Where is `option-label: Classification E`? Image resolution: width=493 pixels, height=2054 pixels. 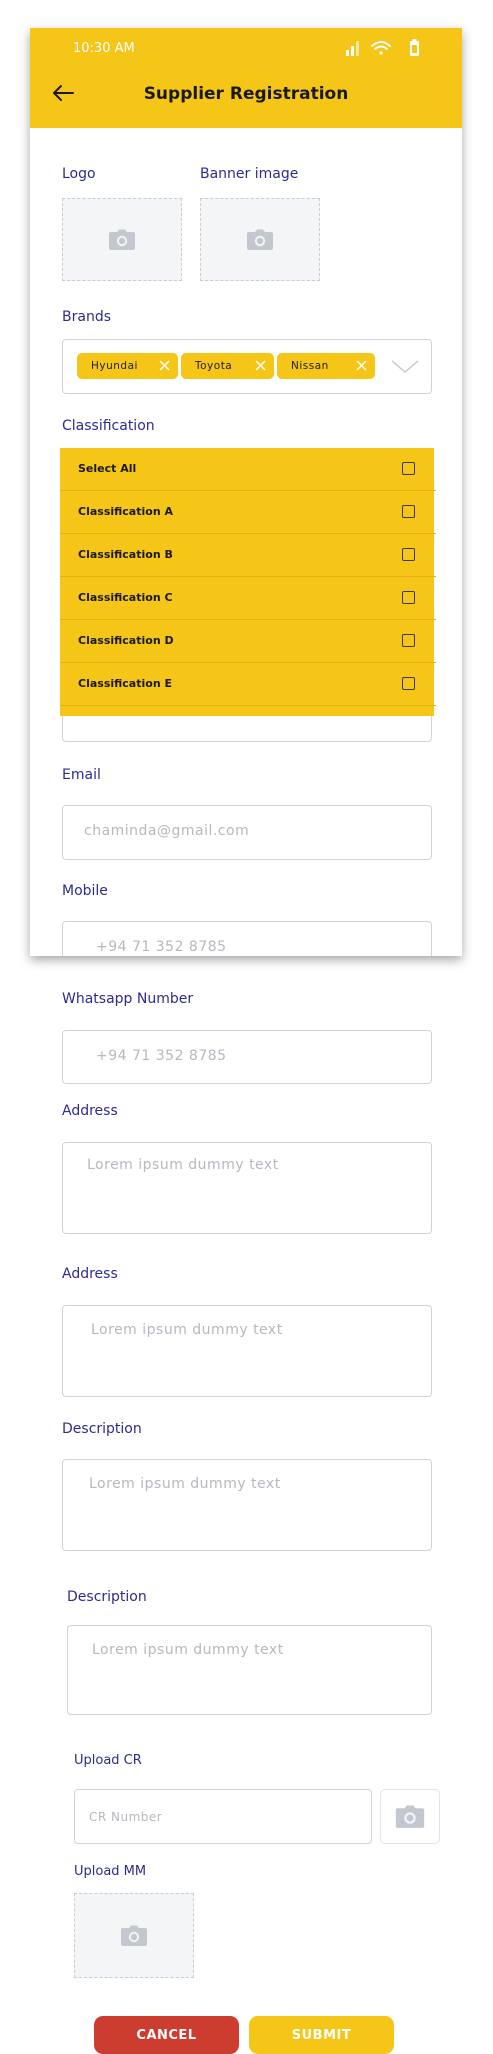
option-label: Classification E is located at coordinates (125, 683).